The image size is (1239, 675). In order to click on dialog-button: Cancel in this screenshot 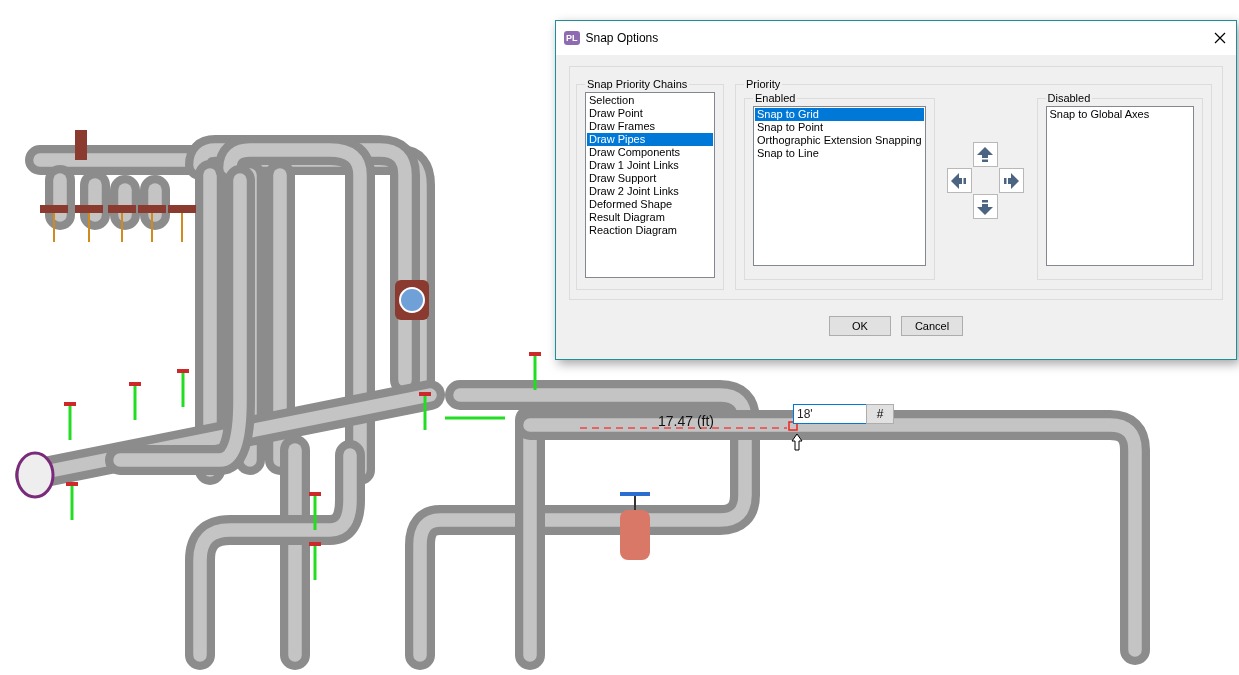, I will do `click(932, 326)`.